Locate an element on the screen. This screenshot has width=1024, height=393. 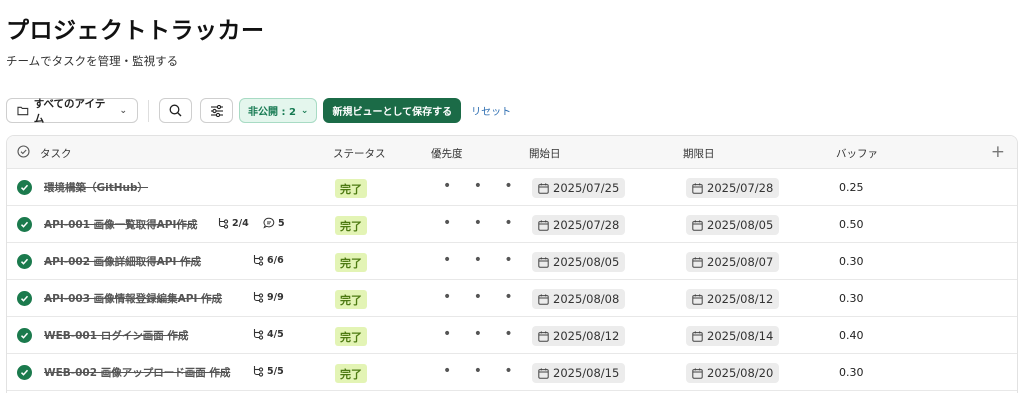
due-date: 2025/08/14 is located at coordinates (733, 336).